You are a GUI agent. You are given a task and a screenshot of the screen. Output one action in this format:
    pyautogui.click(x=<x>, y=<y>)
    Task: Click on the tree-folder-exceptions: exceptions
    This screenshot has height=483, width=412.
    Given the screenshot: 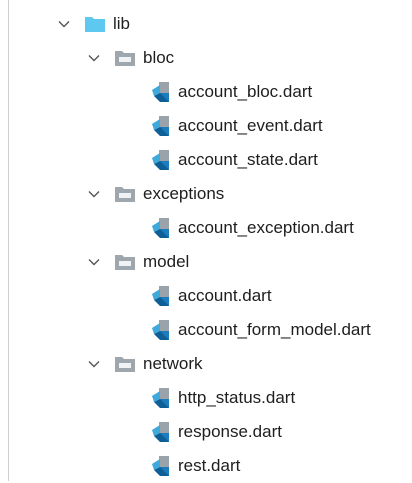 What is the action you would take?
    pyautogui.click(x=206, y=194)
    